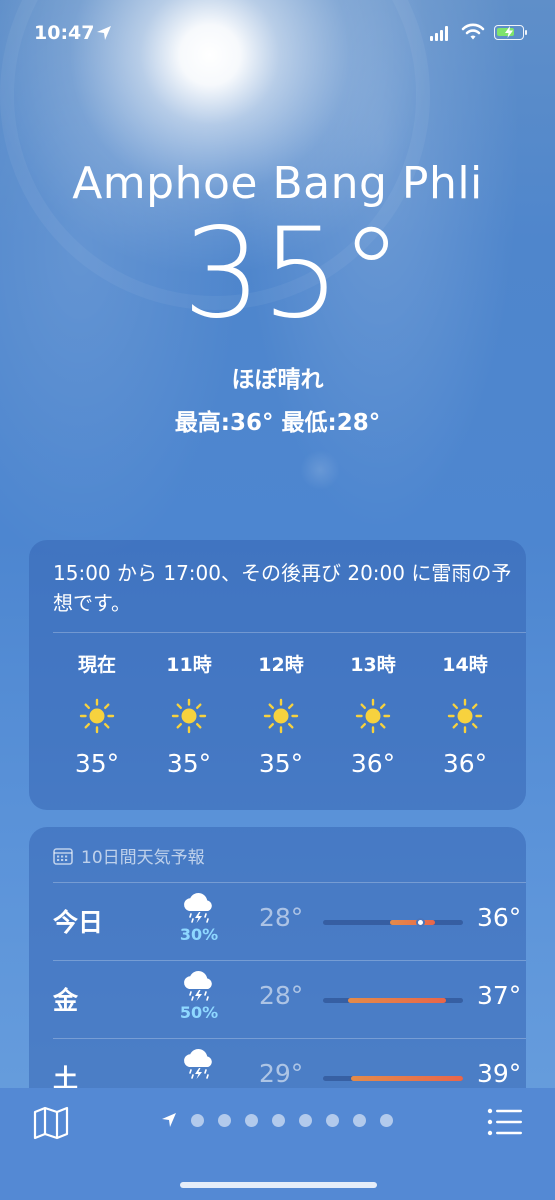  I want to click on hour-label: 13時, so click(373, 665).